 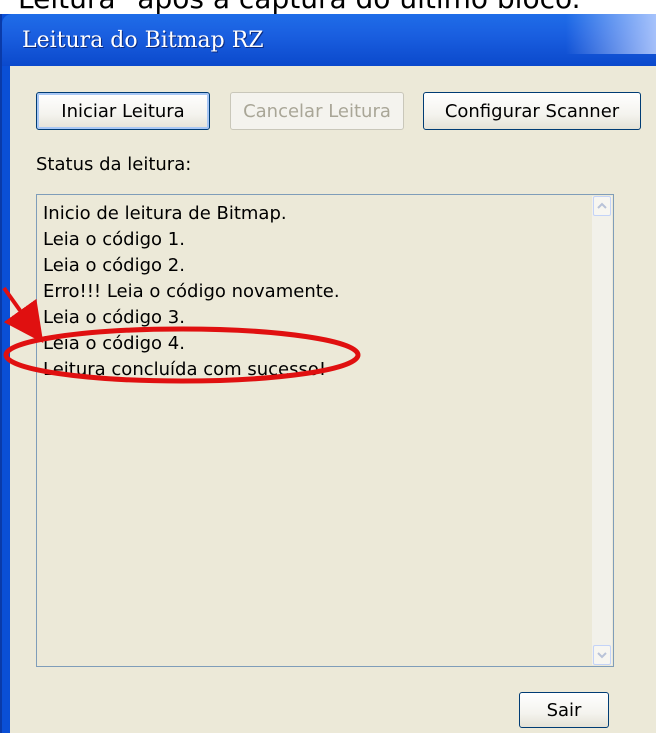 I want to click on cancel-reading-button: Cancelar Leitura, so click(x=317, y=111).